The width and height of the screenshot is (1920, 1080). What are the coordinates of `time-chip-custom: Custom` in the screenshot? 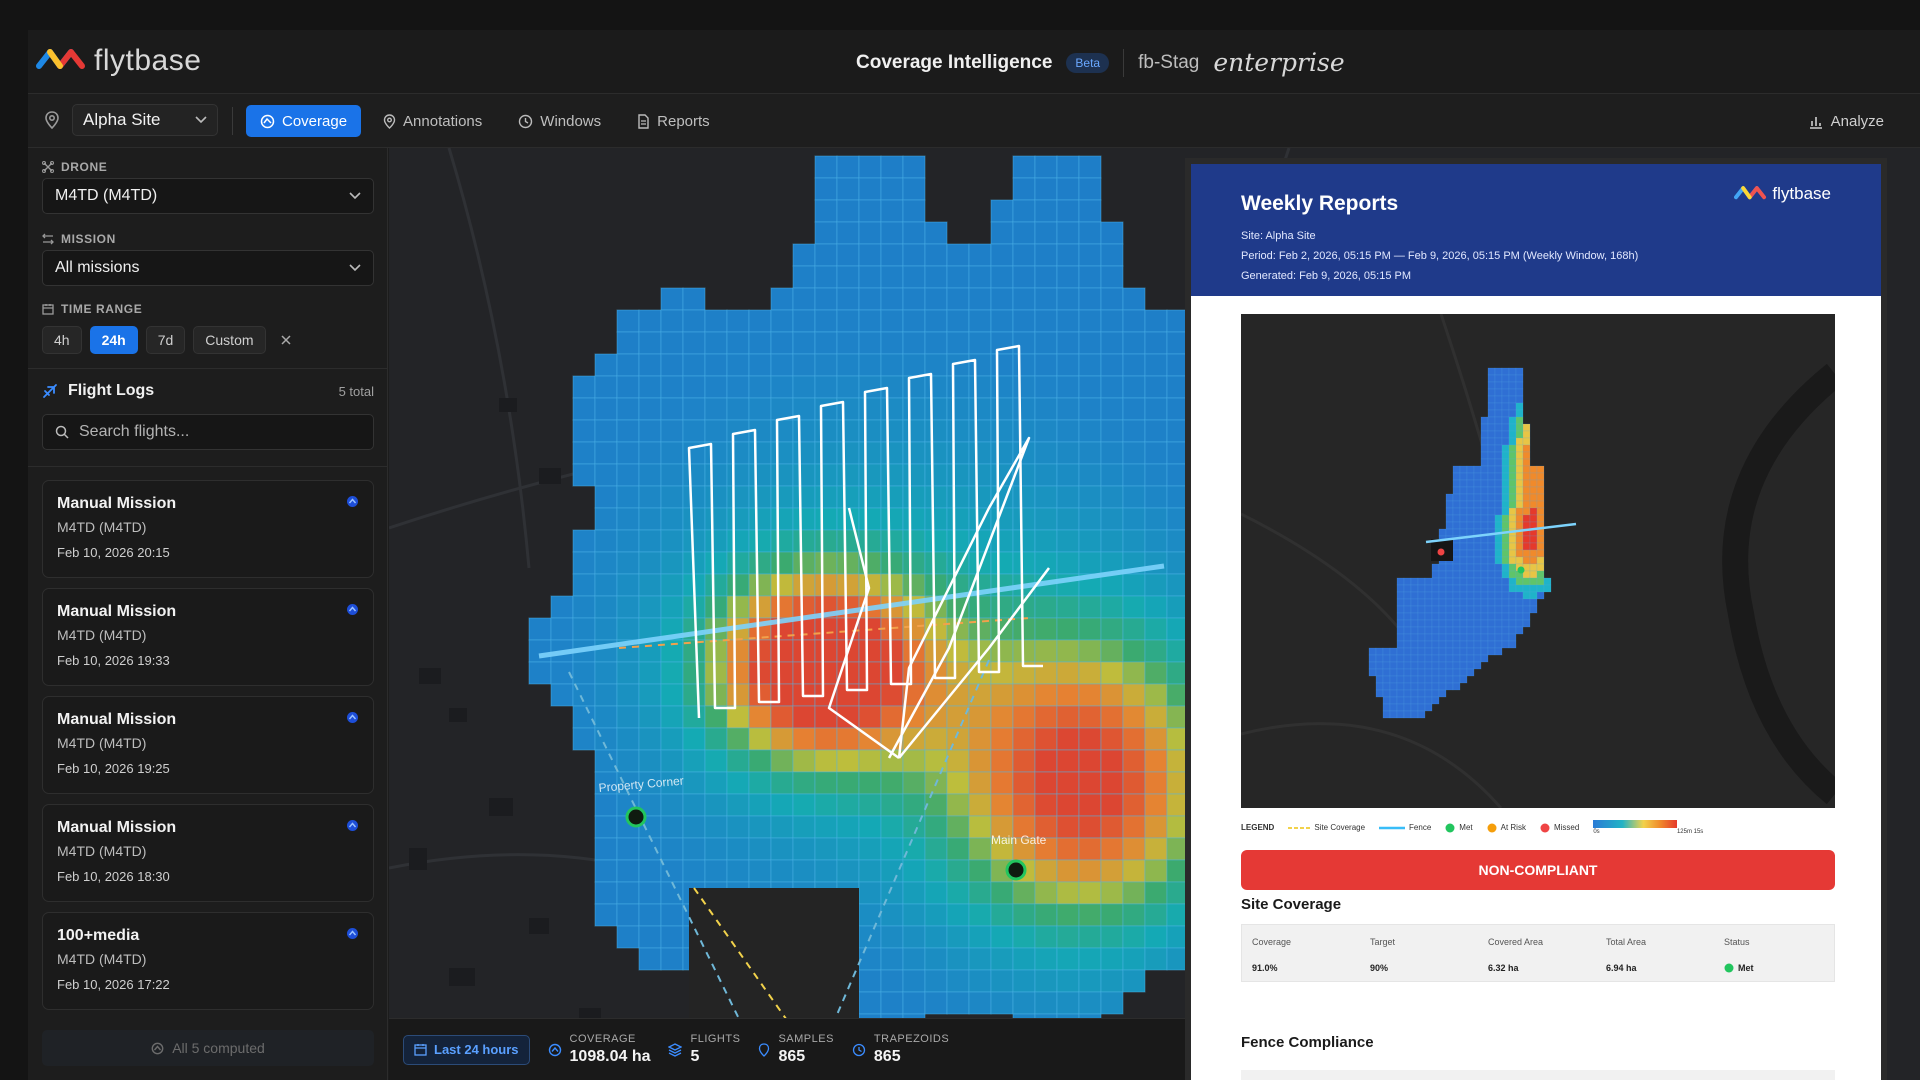 It's located at (229, 340).